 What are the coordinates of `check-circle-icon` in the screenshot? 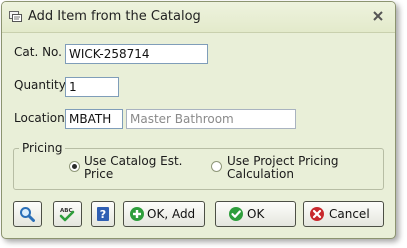 It's located at (236, 214).